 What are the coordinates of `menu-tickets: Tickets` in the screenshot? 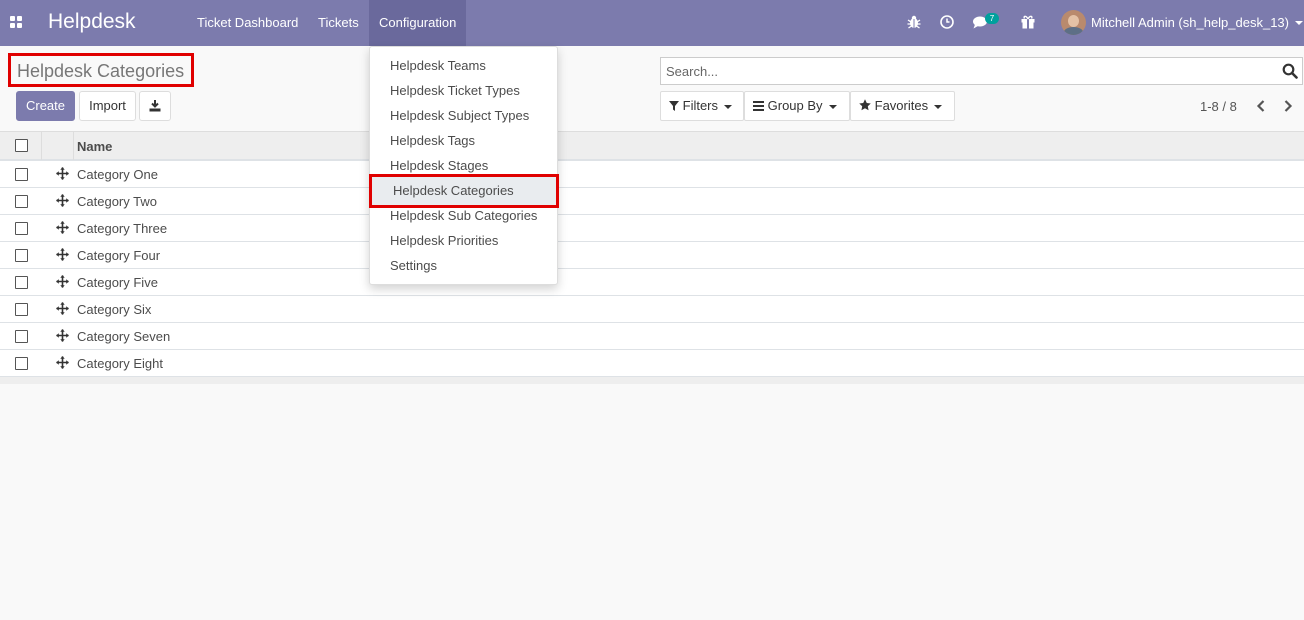 It's located at (338, 23).